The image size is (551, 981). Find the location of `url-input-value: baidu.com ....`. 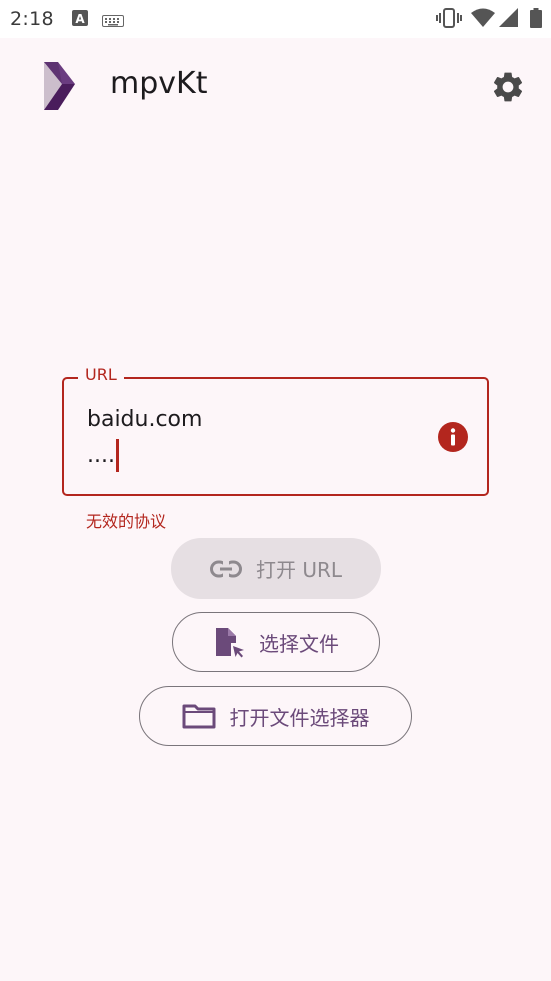

url-input-value: baidu.com .... is located at coordinates (252, 438).